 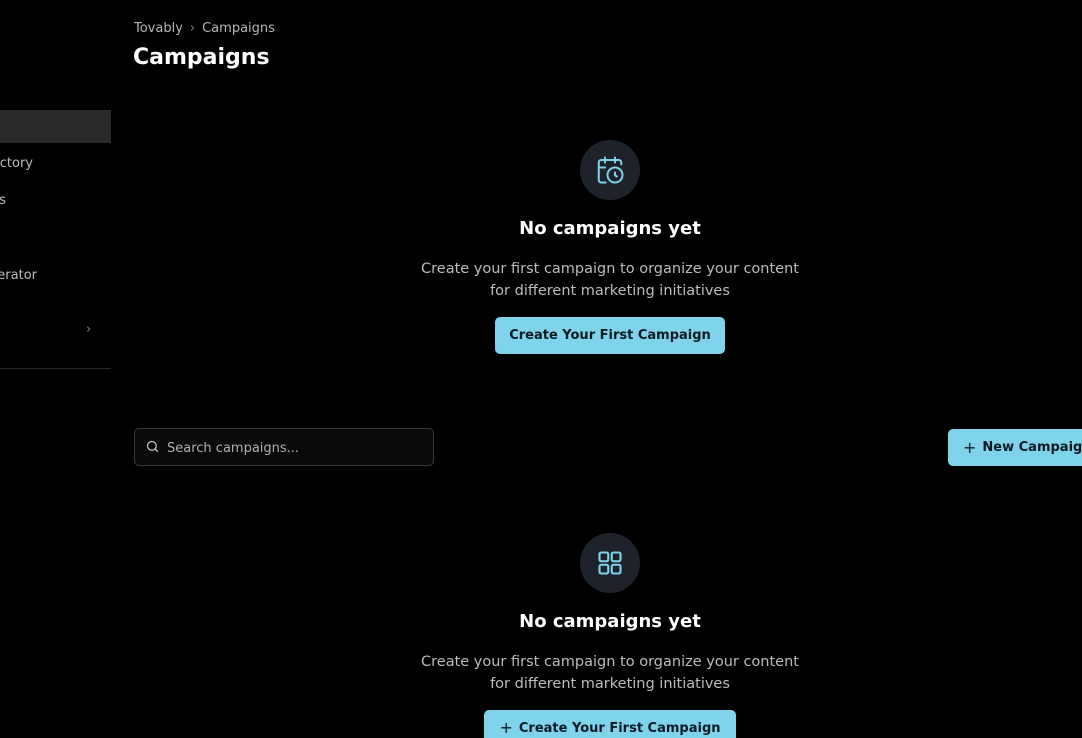 I want to click on create-first-campaign-button: + Create Your First Campaign, so click(x=610, y=724).